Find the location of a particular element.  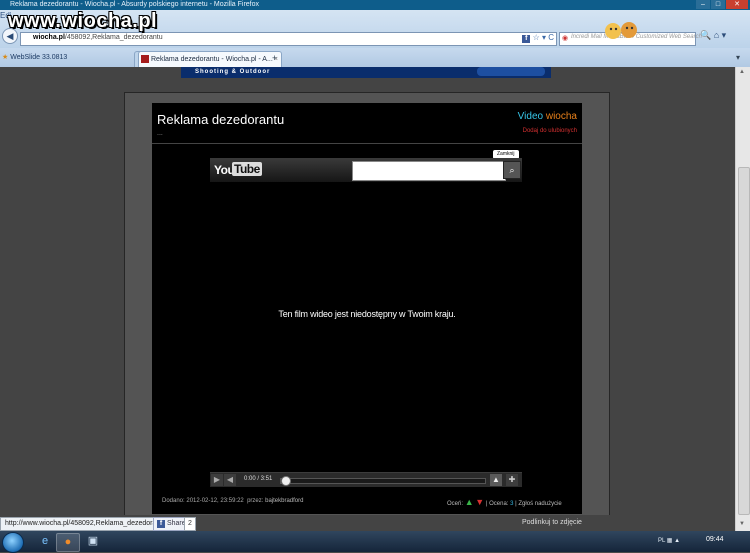

thumbs-up-icon: ▲ is located at coordinates (469, 502).